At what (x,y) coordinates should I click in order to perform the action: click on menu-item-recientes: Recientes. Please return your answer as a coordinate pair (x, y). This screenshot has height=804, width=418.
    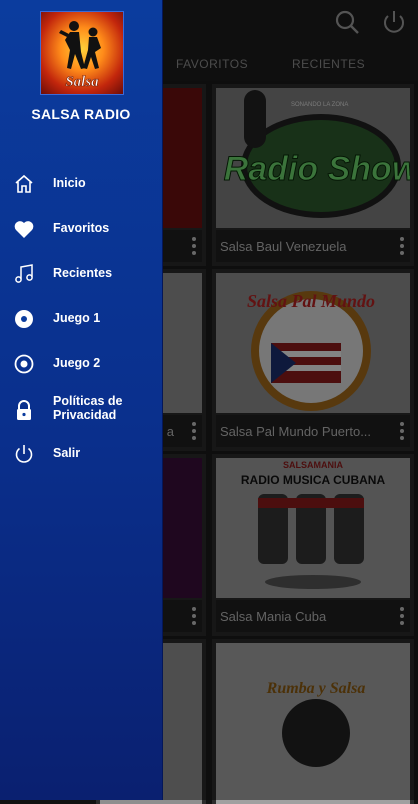
    Looking at the image, I should click on (81, 274).